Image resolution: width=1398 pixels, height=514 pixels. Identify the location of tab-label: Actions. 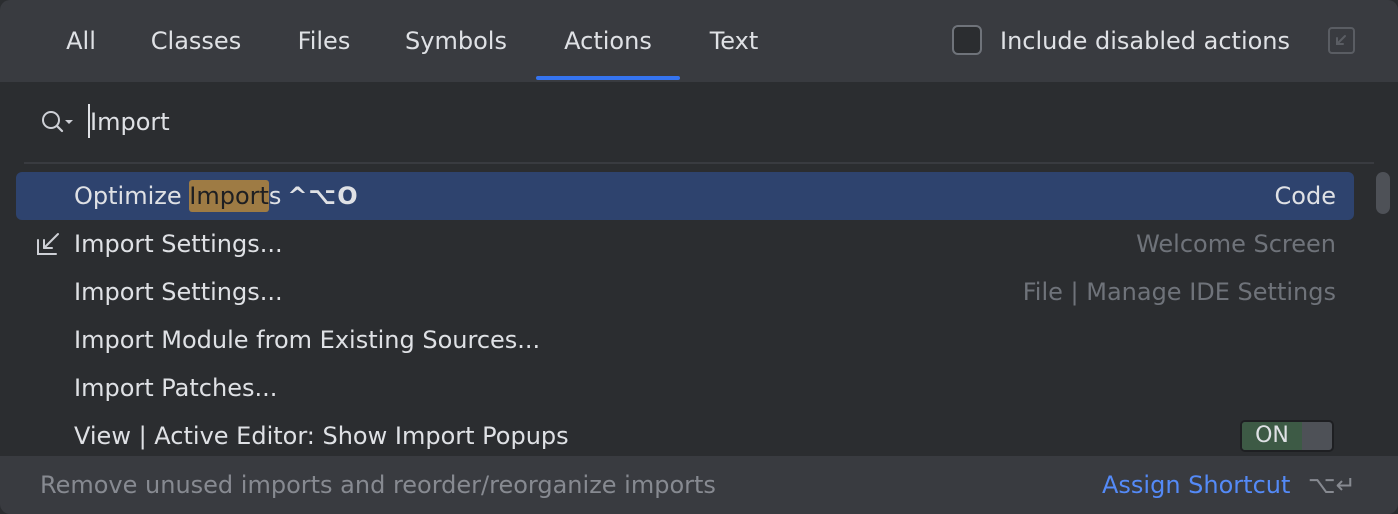
(608, 41).